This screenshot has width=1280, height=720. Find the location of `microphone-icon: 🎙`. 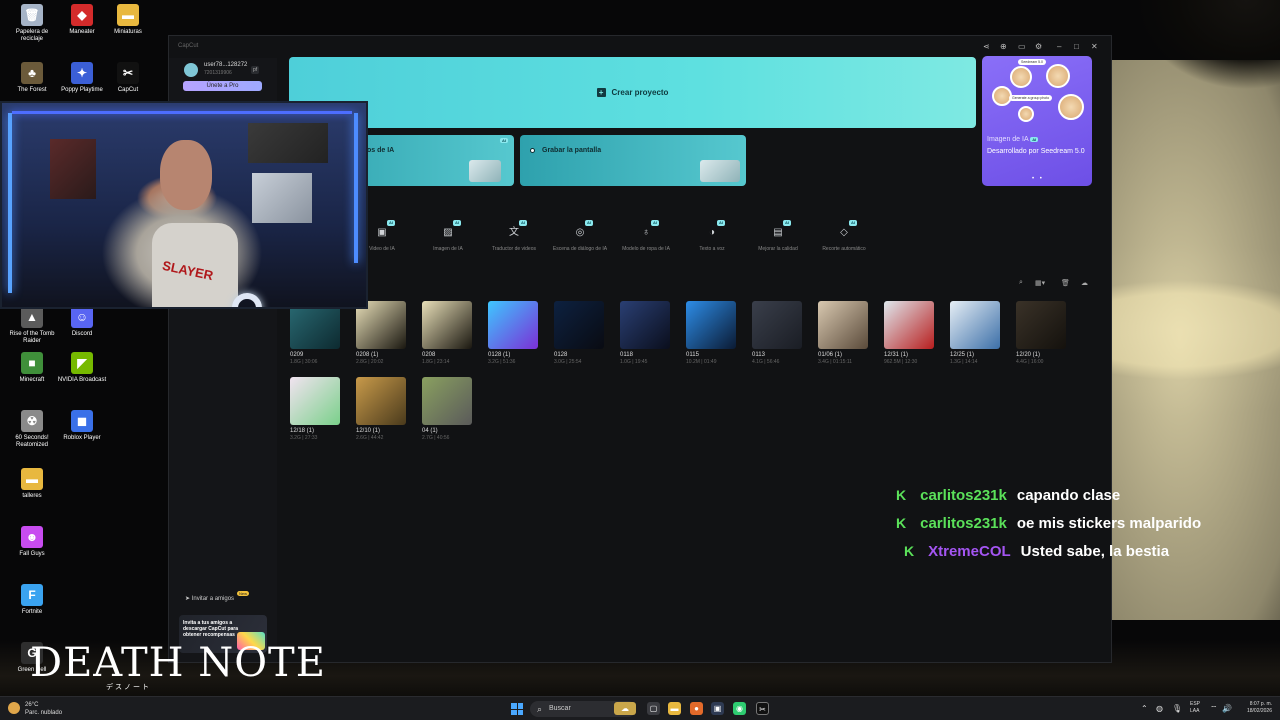

microphone-icon: 🎙 is located at coordinates (1177, 708).